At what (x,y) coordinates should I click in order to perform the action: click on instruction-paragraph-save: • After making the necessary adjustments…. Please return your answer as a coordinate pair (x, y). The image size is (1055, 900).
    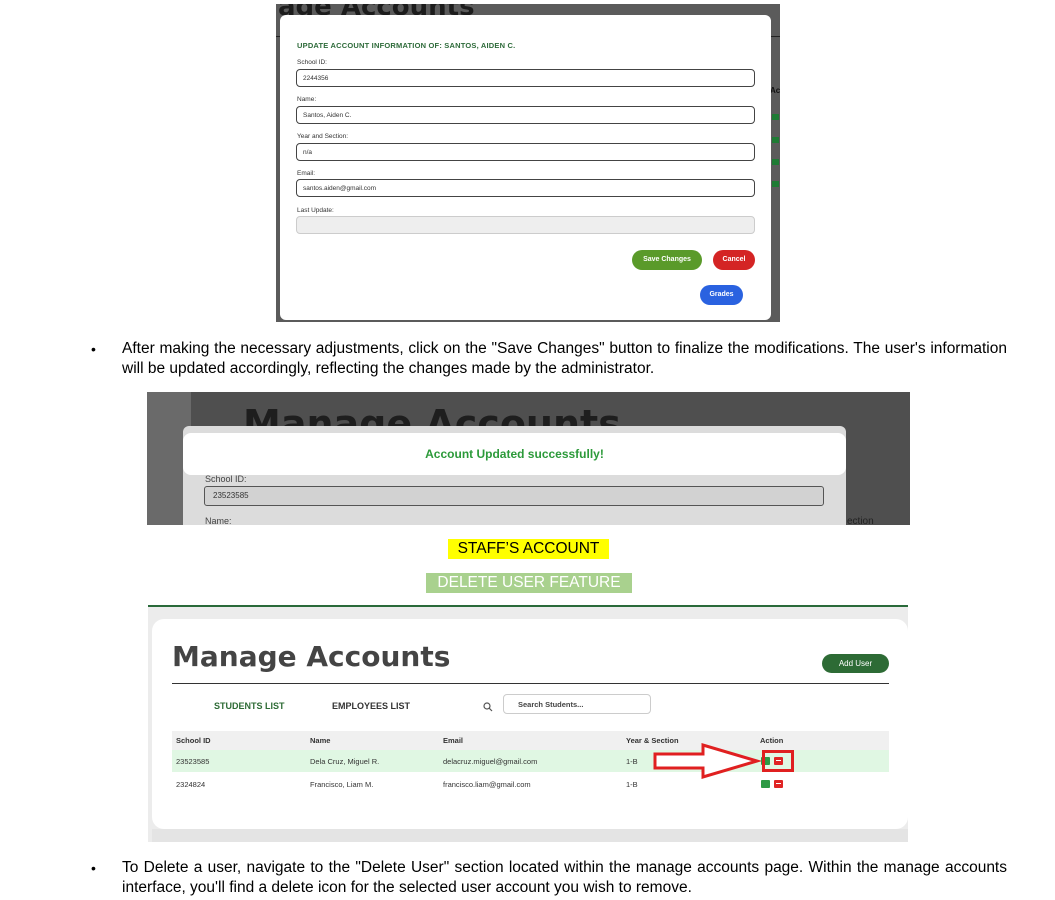
    Looking at the image, I should click on (549, 359).